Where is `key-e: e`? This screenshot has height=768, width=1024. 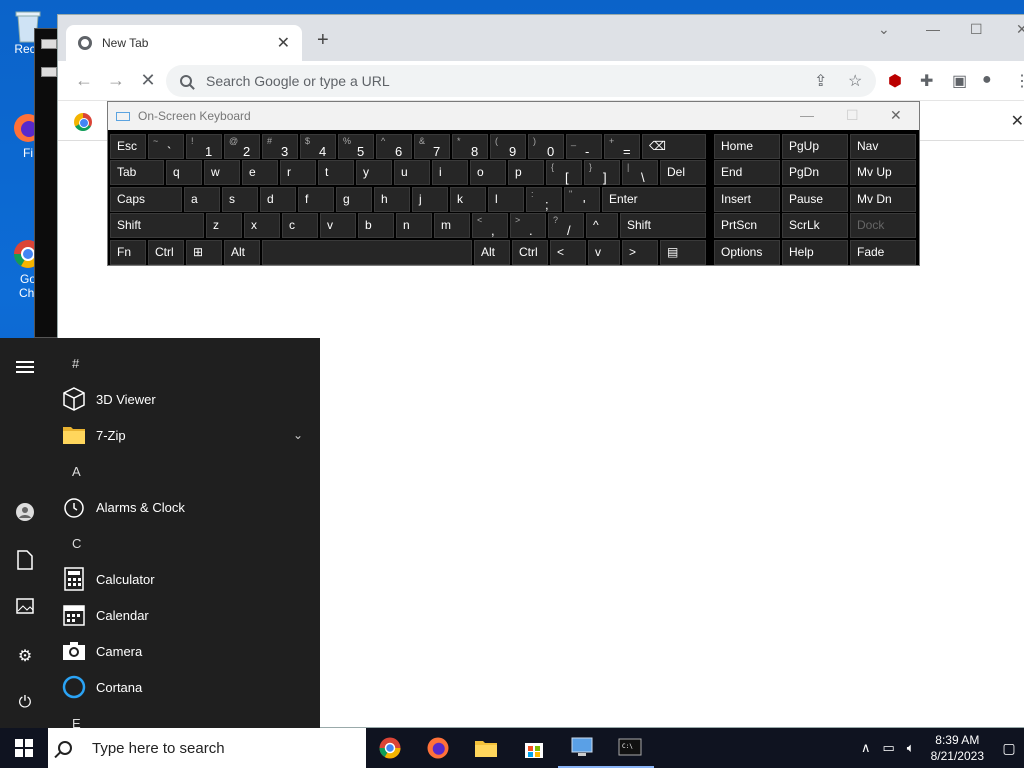
key-e: e is located at coordinates (260, 172).